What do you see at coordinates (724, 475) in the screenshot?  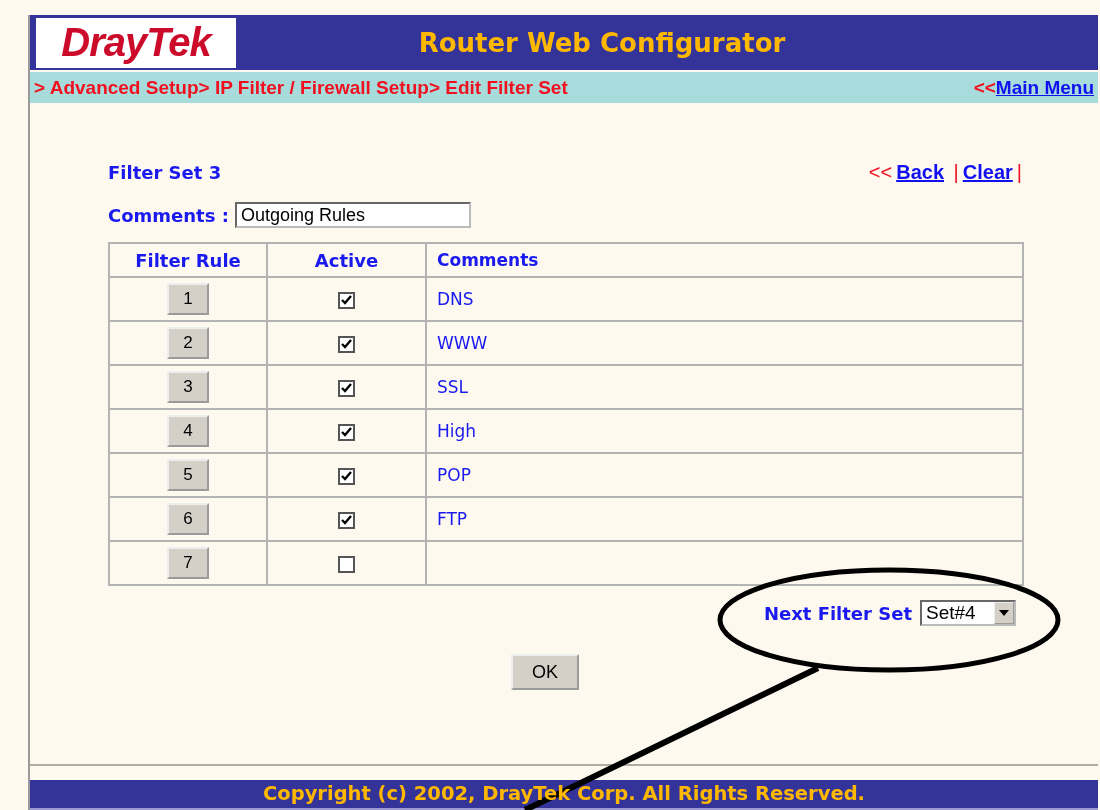 I see `table-cell: POP` at bounding box center [724, 475].